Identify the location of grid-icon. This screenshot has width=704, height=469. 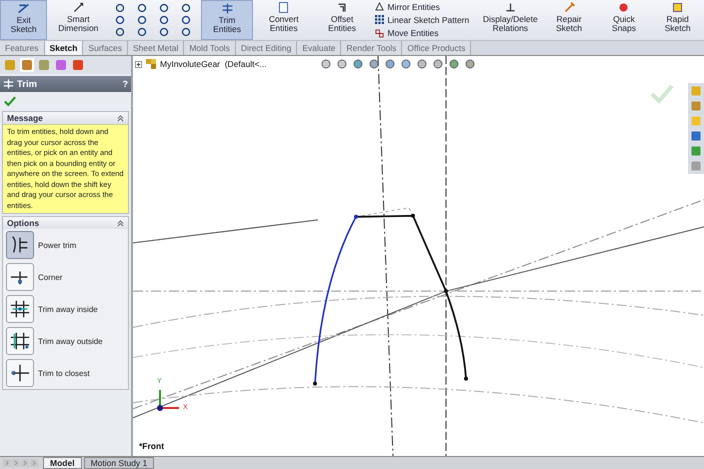
(379, 19).